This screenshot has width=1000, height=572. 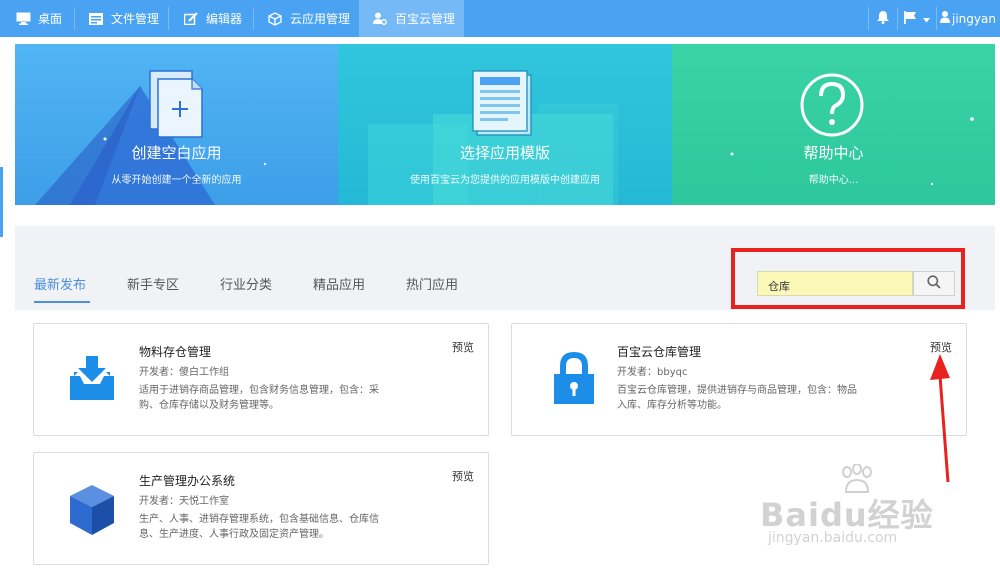 What do you see at coordinates (259, 398) in the screenshot?
I see `app-description: 适用于进销存商品管理，包含财务信息管理，包含：采购、仓库存储以及财务管理等。` at bounding box center [259, 398].